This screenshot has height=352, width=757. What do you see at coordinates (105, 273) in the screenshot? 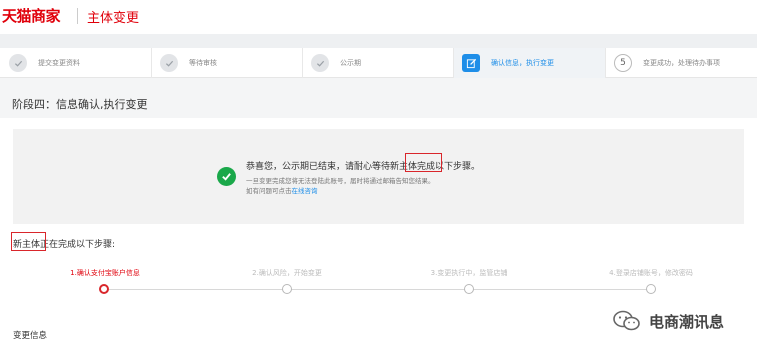
I see `progress-step-label: 1.确认支付宝账户信息` at bounding box center [105, 273].